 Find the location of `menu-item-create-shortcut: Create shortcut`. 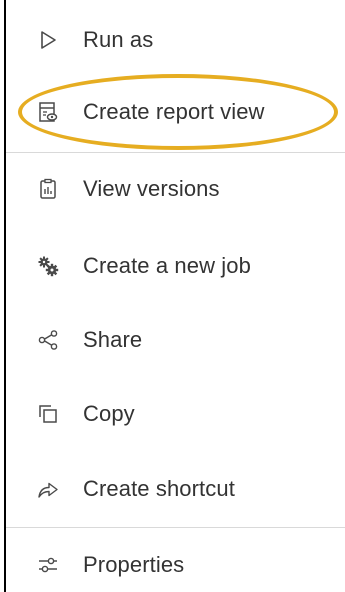

menu-item-create-shortcut: Create shortcut is located at coordinates (175, 489).